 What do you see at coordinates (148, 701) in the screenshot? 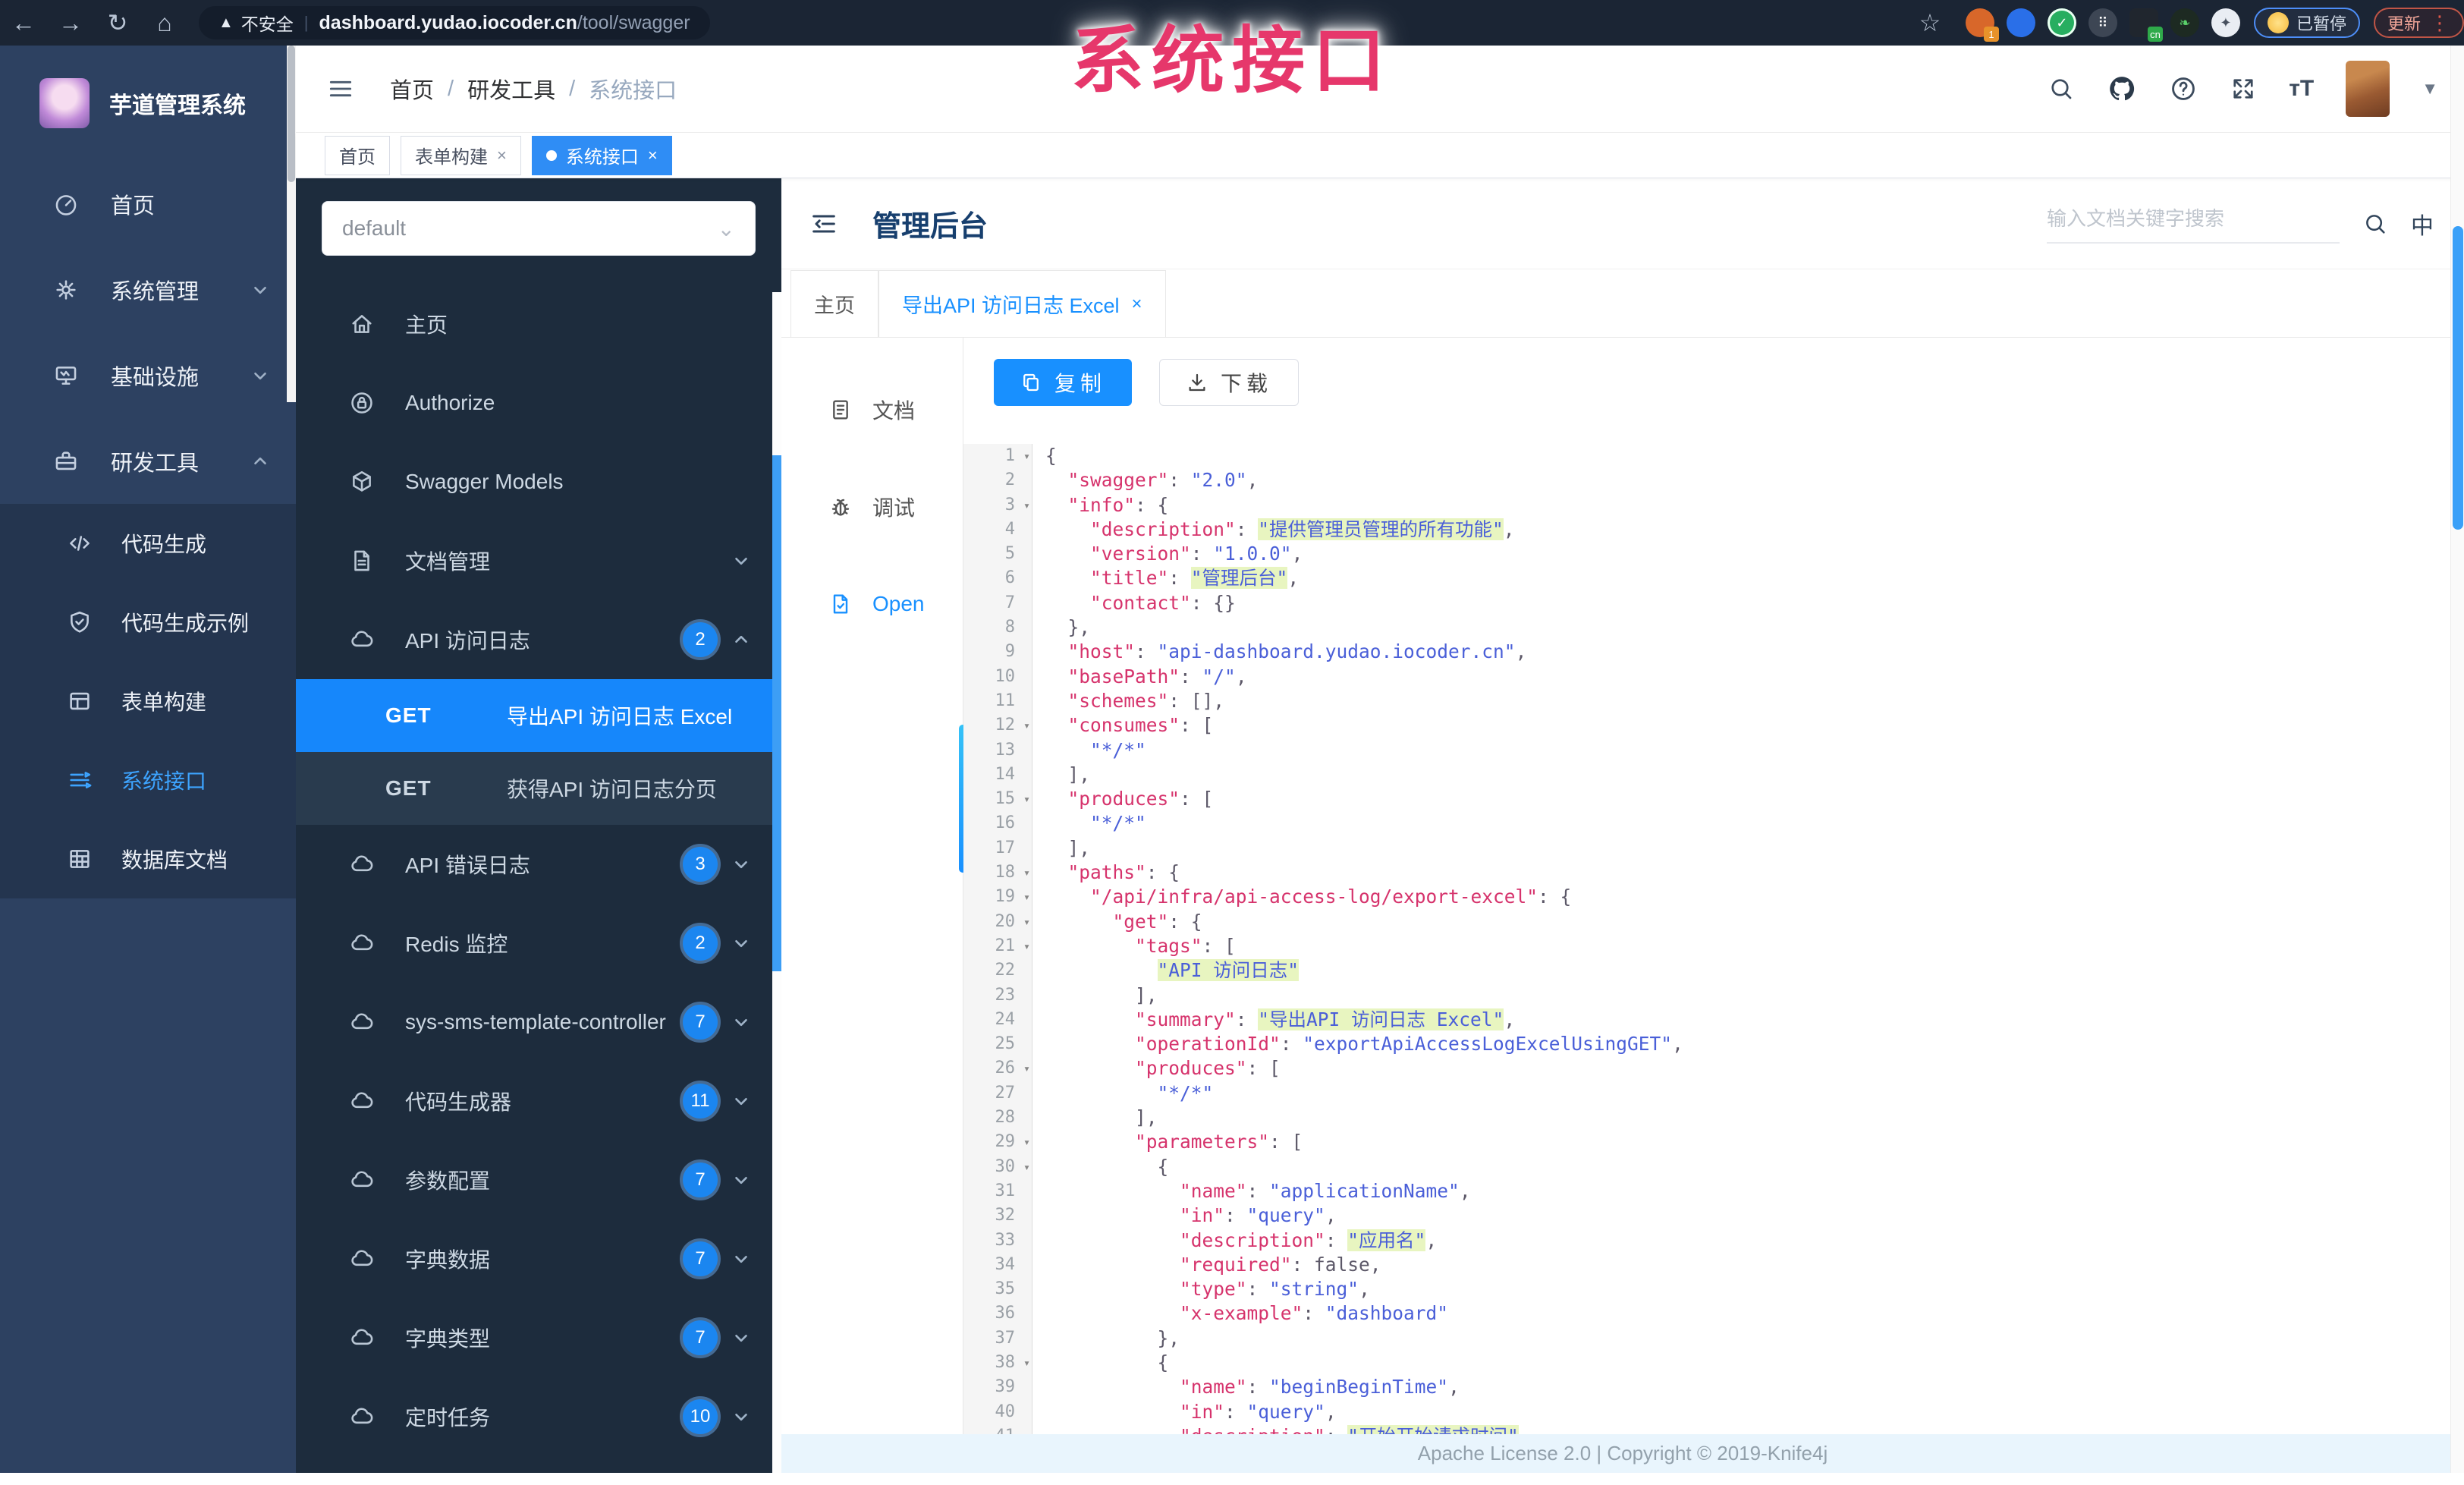
I see `sidebar-subitem-2: 表单构建` at bounding box center [148, 701].